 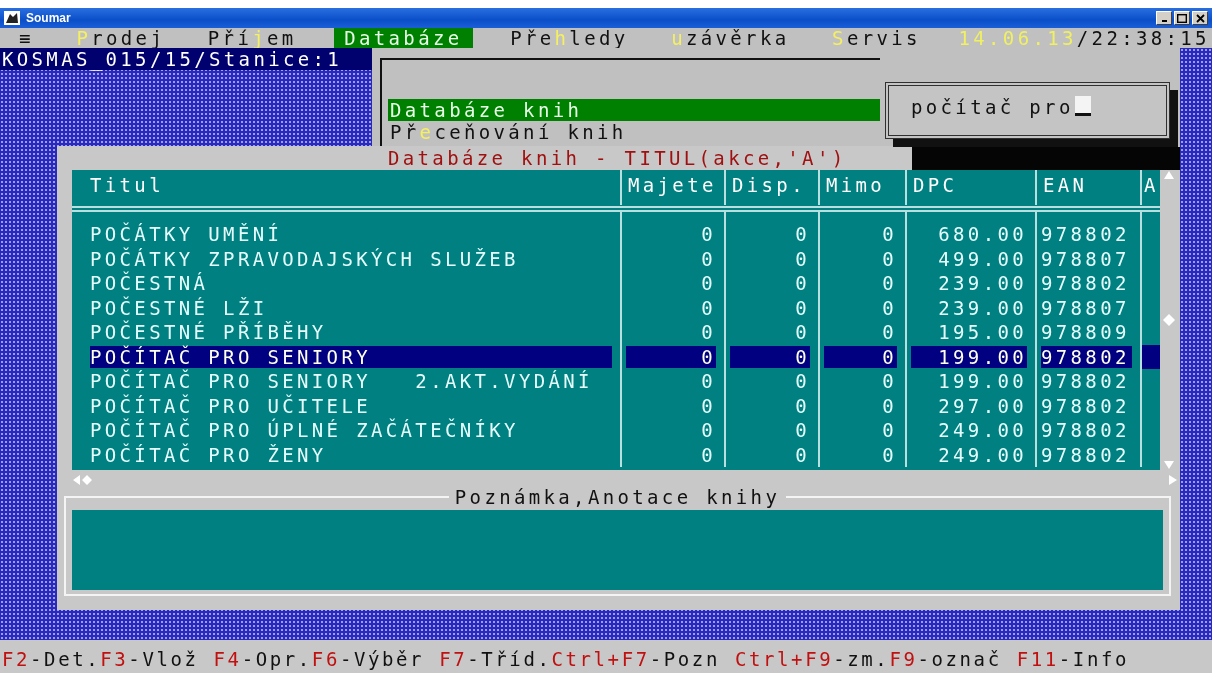 I want to click on scroll-left-icon, so click(x=83, y=480).